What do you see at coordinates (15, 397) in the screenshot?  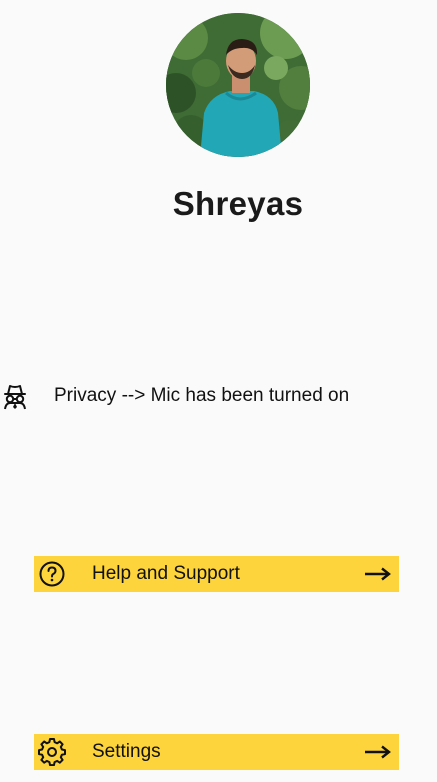 I see `incognito-icon` at bounding box center [15, 397].